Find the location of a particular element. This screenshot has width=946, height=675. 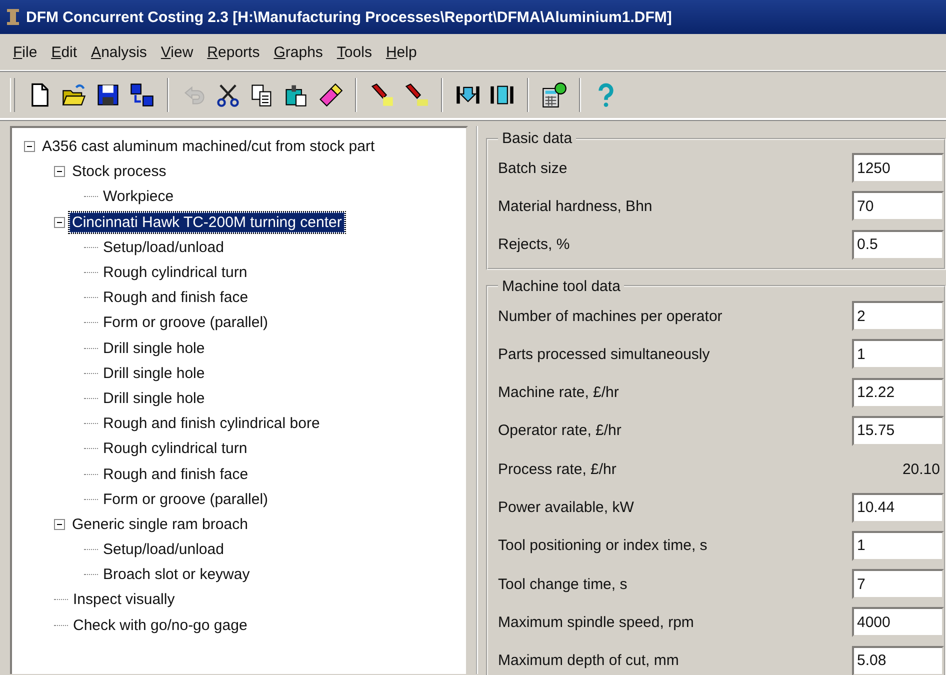

group-title: Basic data is located at coordinates (537, 138).